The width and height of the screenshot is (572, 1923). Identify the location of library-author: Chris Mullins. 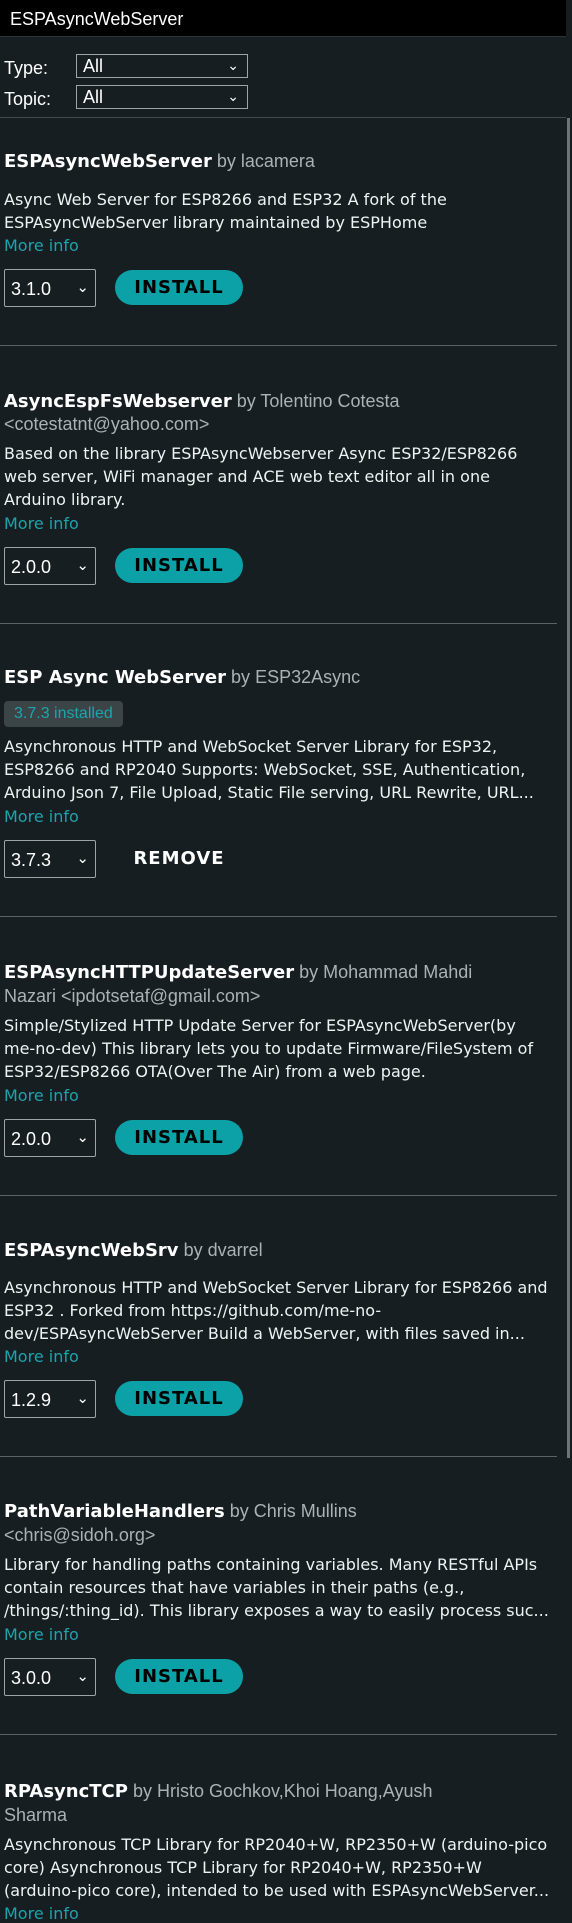
(305, 1511).